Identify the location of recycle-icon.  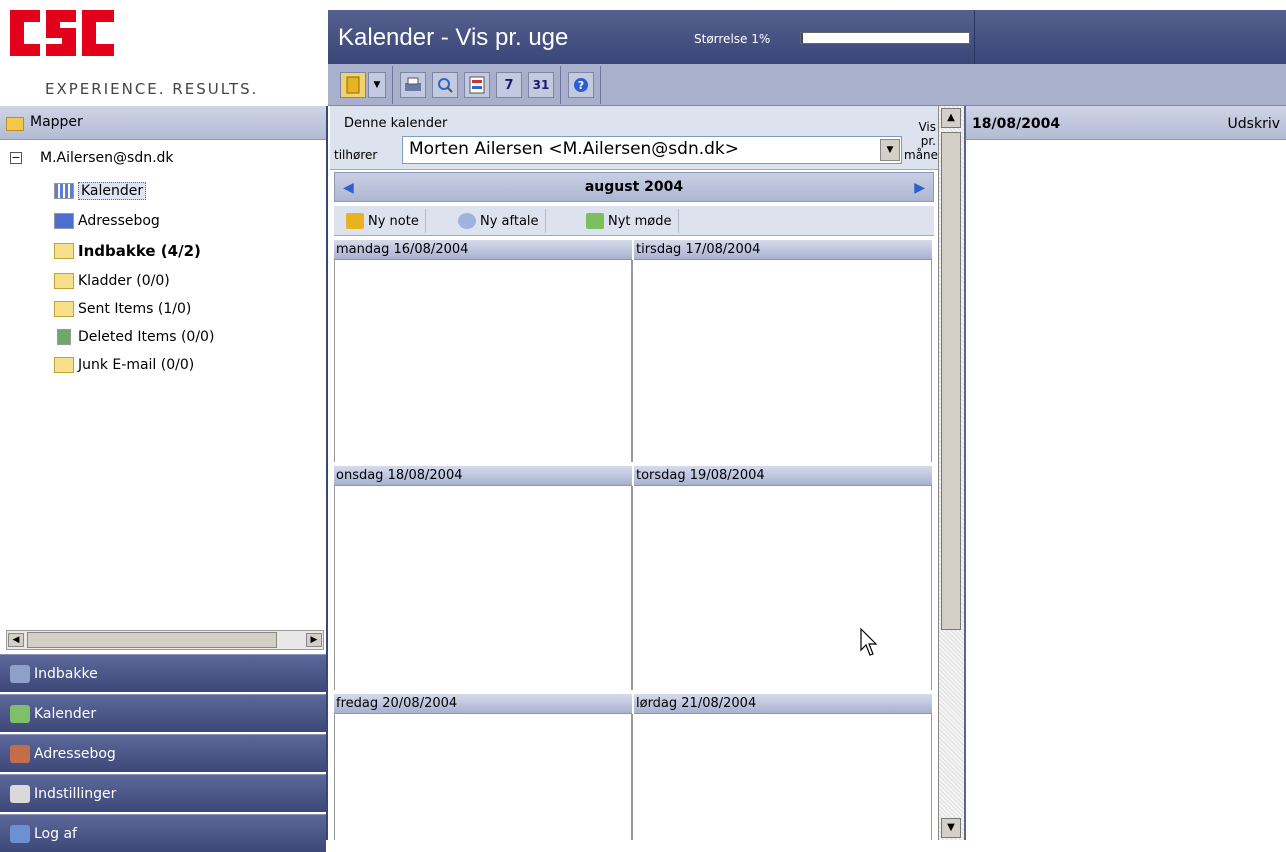
(64, 337).